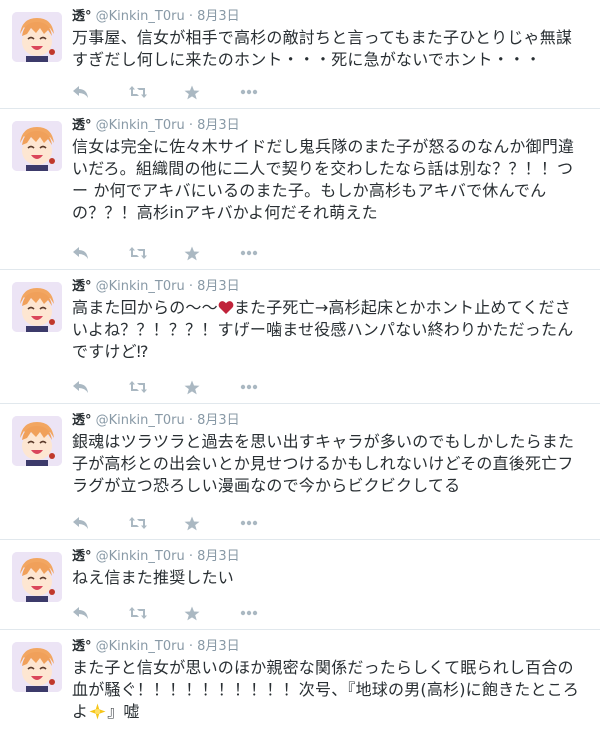  What do you see at coordinates (323, 463) in the screenshot?
I see `tweet-line: 子が高杉との出会いとか見せつけるかもしれないけどその直後死亡フ` at bounding box center [323, 463].